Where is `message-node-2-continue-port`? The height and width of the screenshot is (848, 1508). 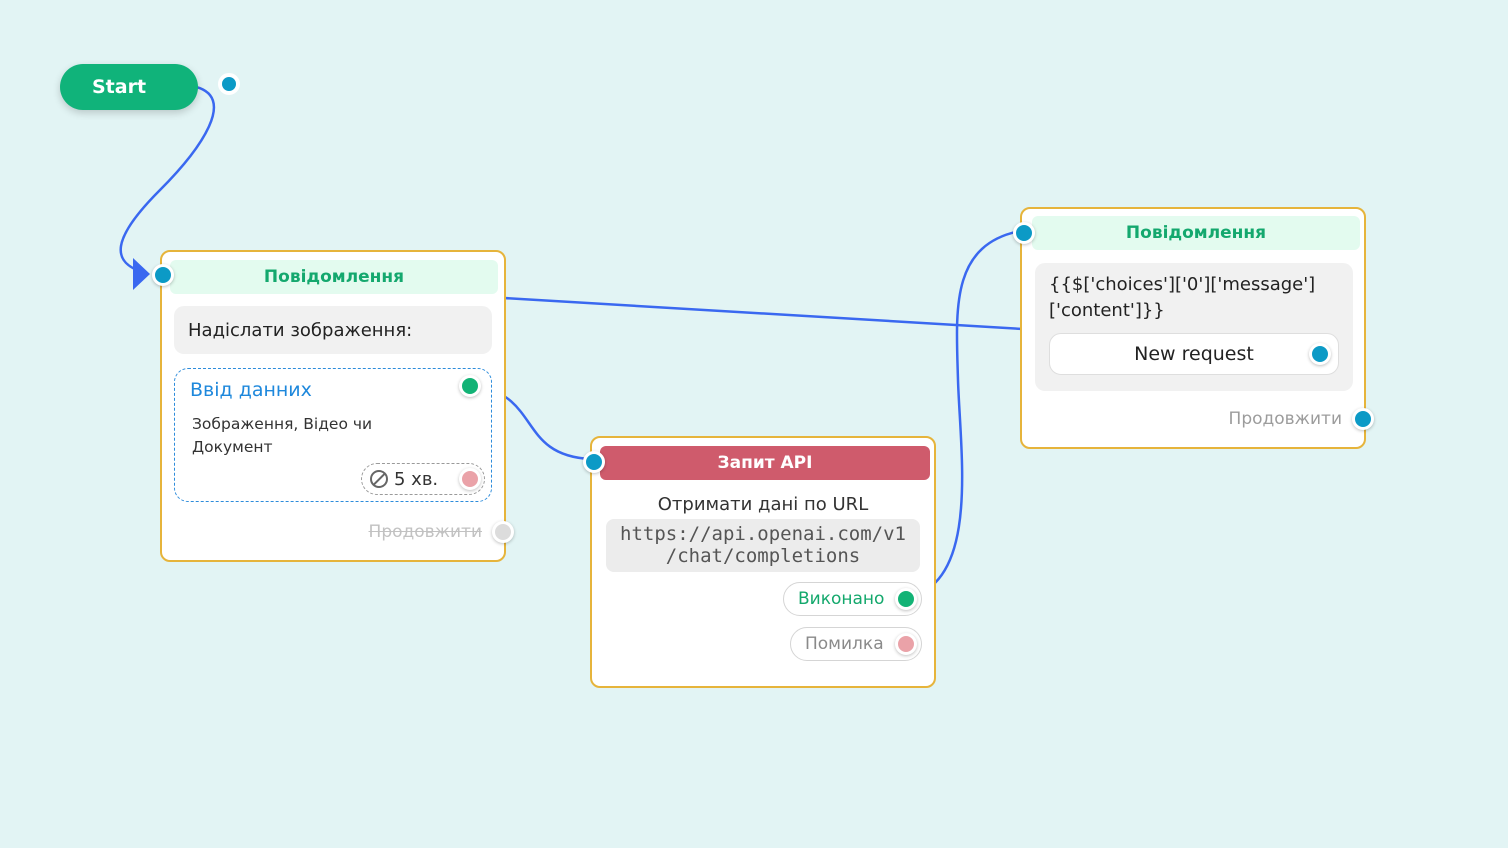 message-node-2-continue-port is located at coordinates (1363, 419).